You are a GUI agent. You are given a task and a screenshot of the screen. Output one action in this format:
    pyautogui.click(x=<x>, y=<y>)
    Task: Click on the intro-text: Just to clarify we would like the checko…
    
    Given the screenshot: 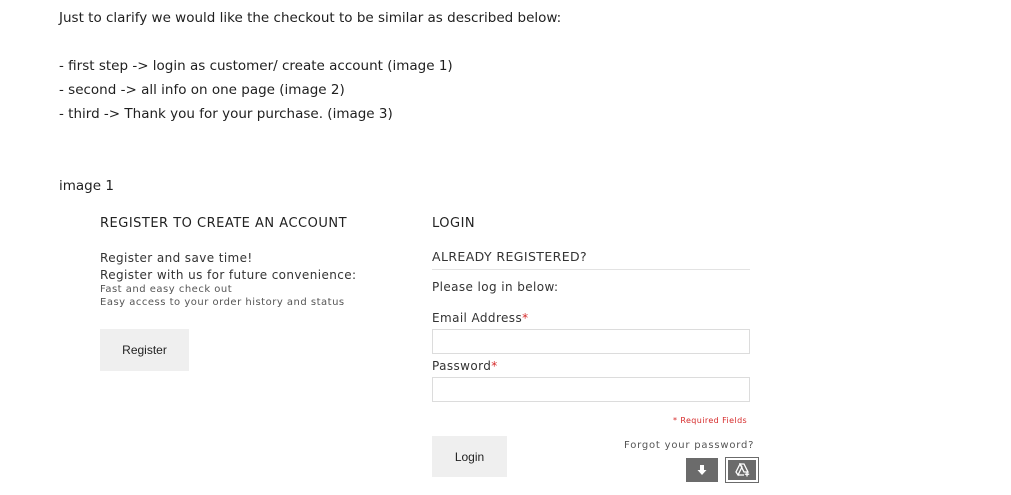 What is the action you would take?
    pyautogui.click(x=310, y=18)
    